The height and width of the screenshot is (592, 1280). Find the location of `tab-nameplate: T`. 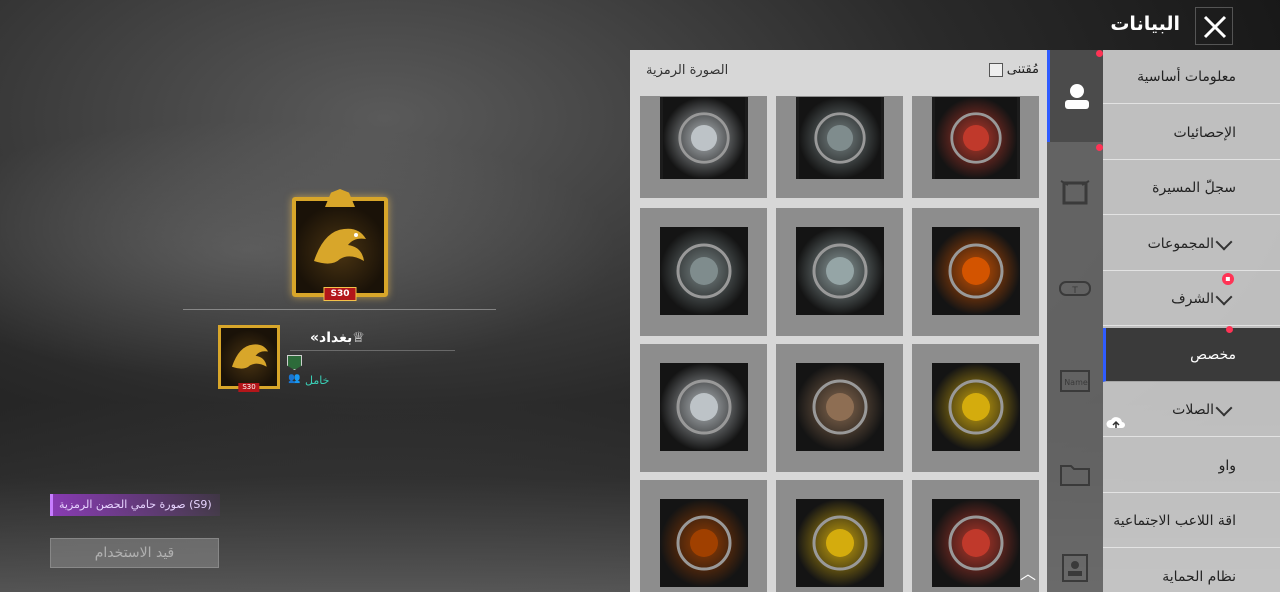

tab-nameplate: T is located at coordinates (1075, 288).